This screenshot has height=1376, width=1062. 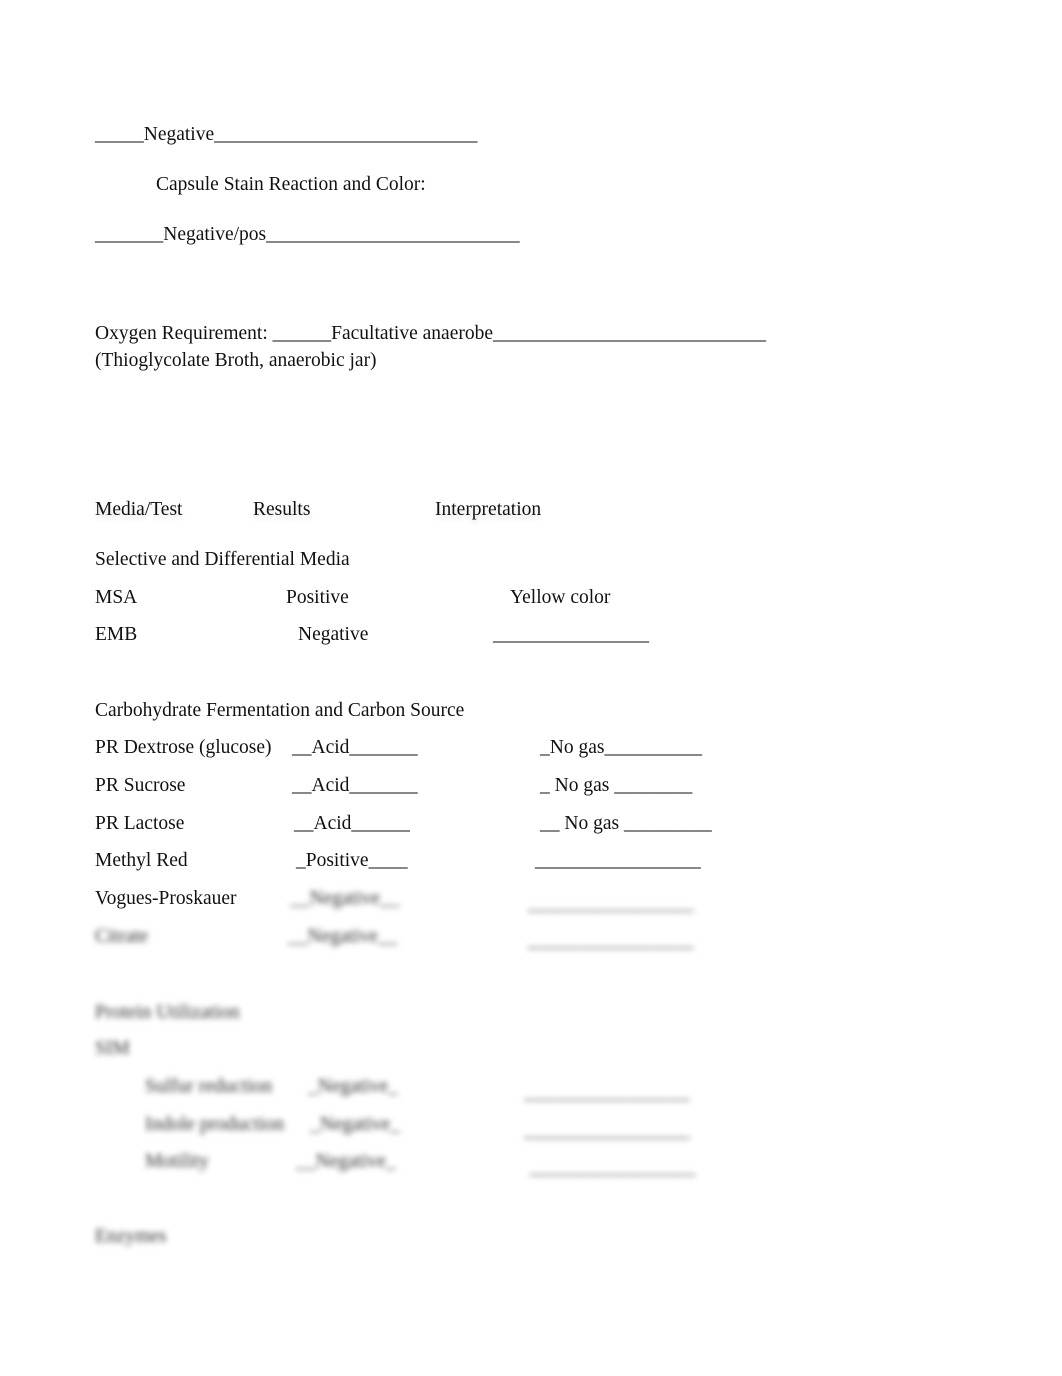 What do you see at coordinates (571, 634) in the screenshot?
I see `test-interpretation: ________________` at bounding box center [571, 634].